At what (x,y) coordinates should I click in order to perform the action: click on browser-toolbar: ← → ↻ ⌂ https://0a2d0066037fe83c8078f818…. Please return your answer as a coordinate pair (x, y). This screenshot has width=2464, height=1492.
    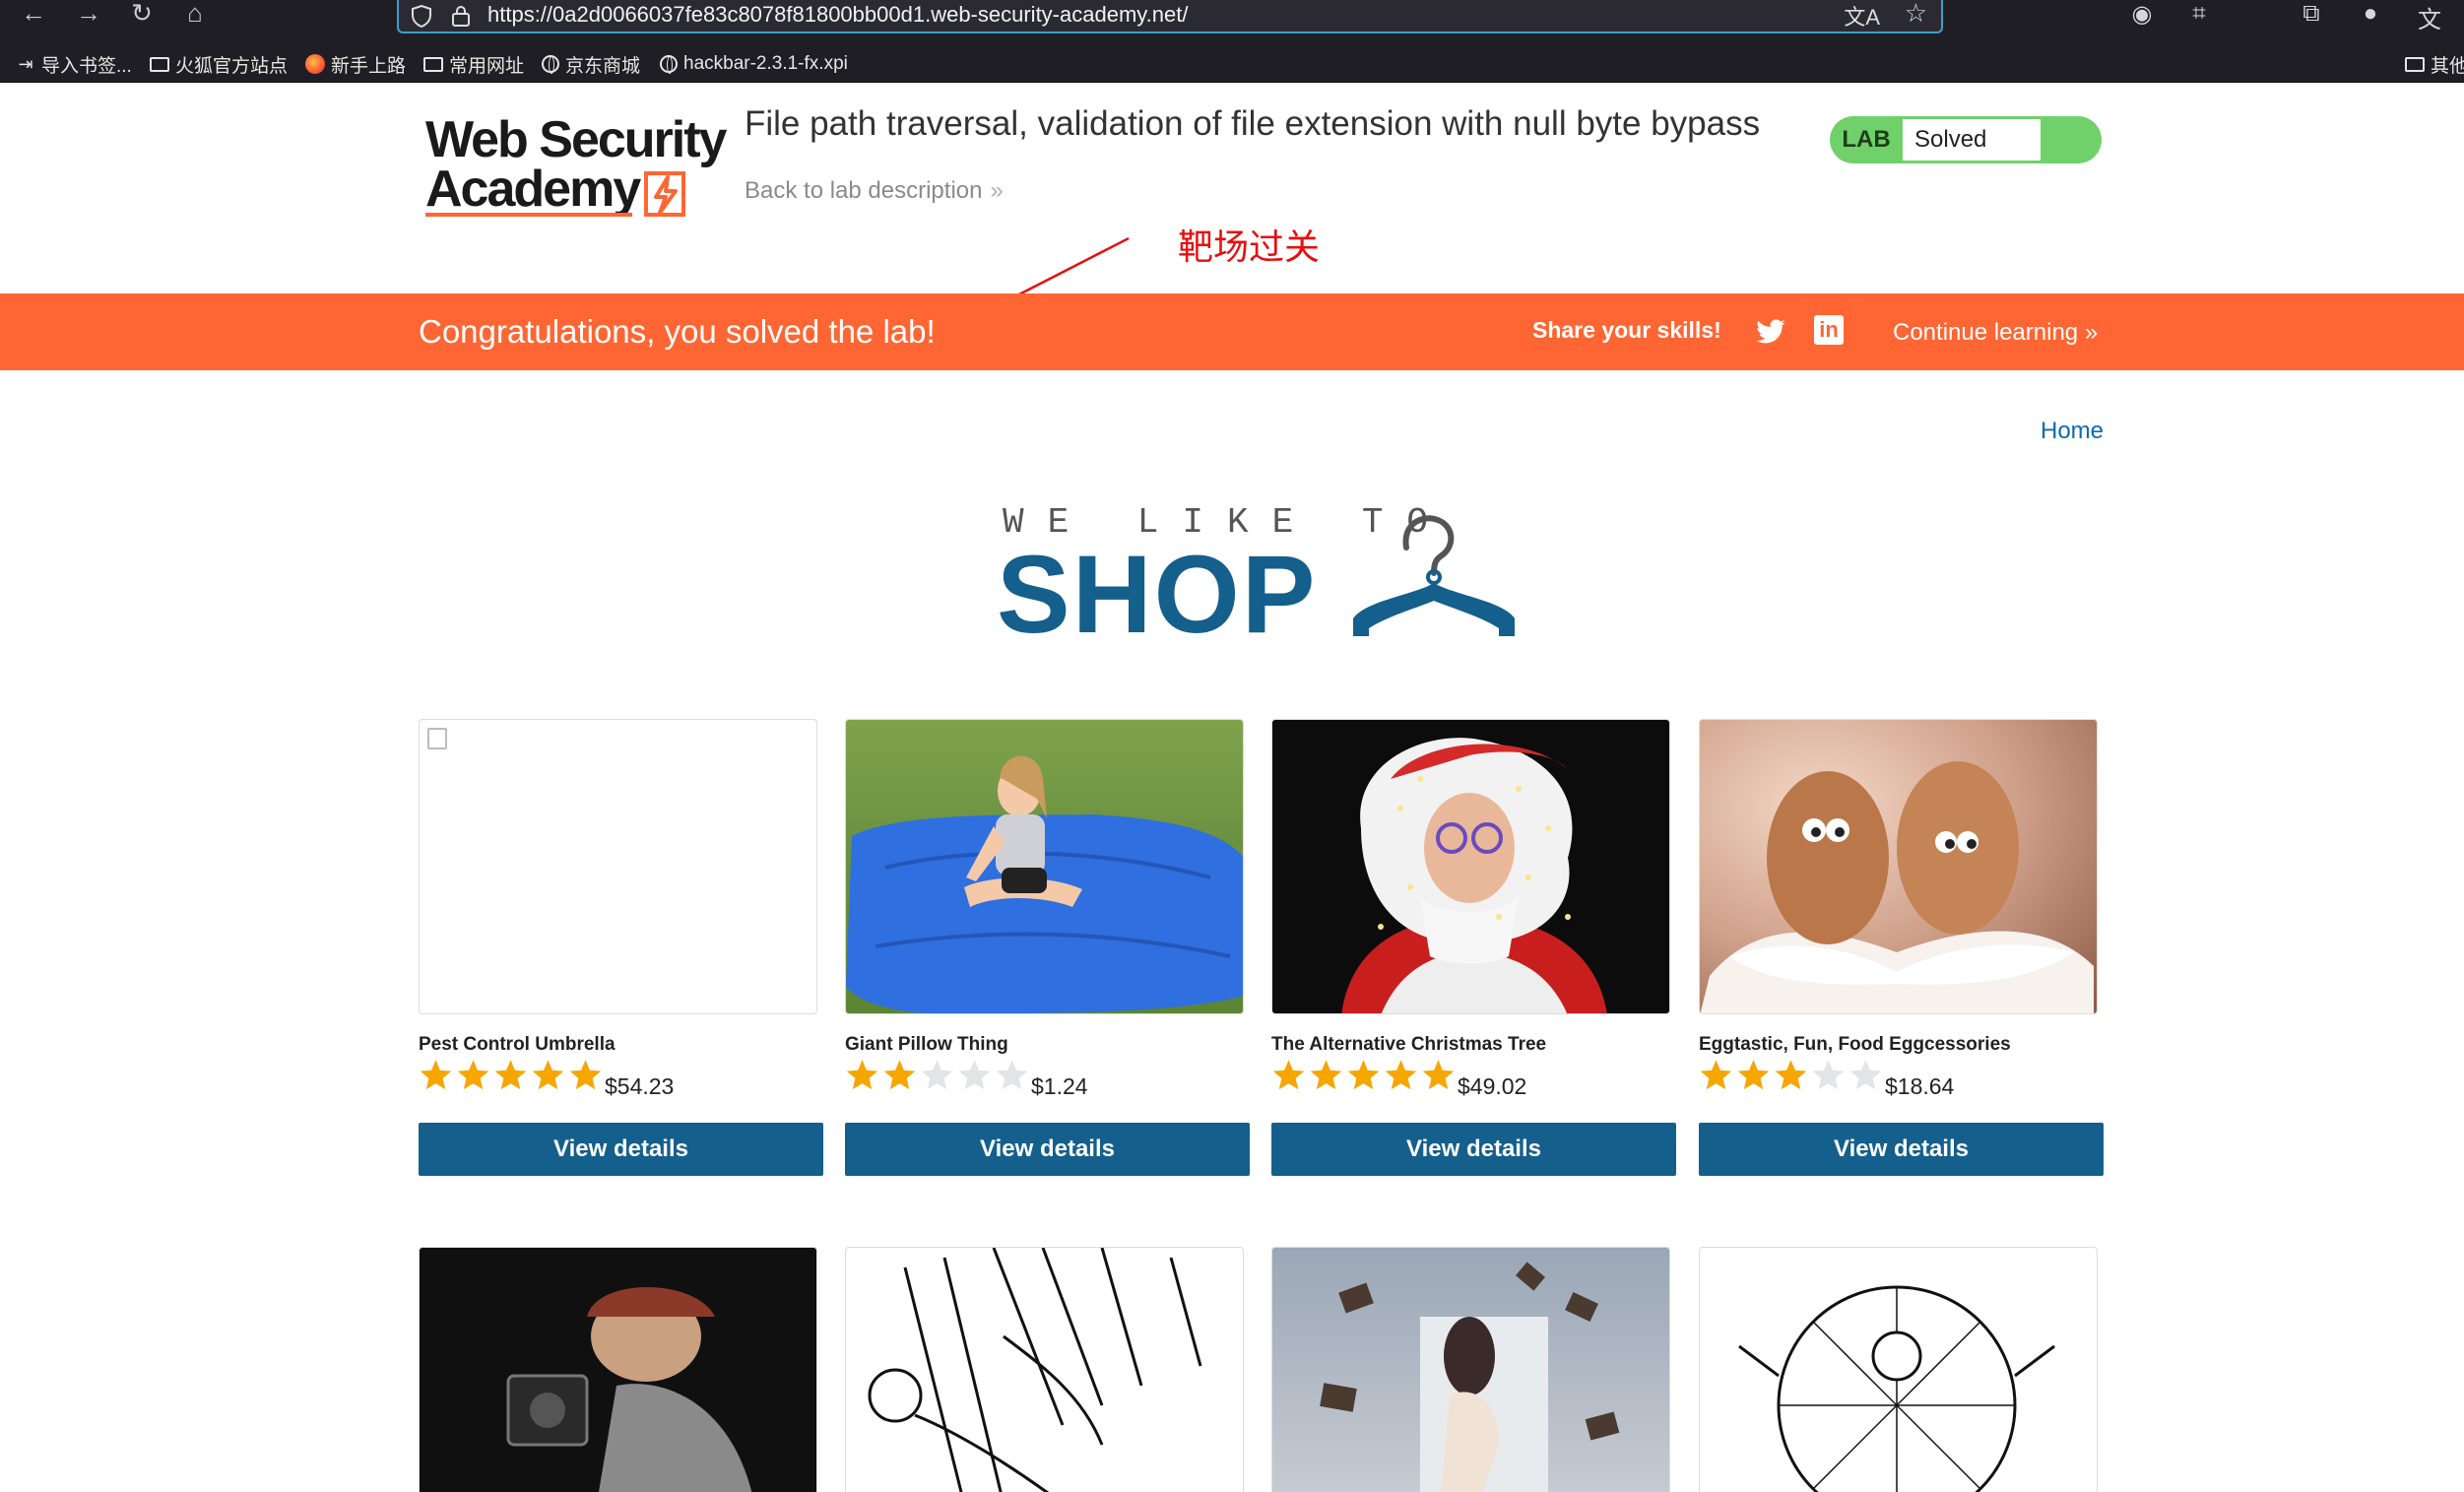
    Looking at the image, I should click on (1232, 22).